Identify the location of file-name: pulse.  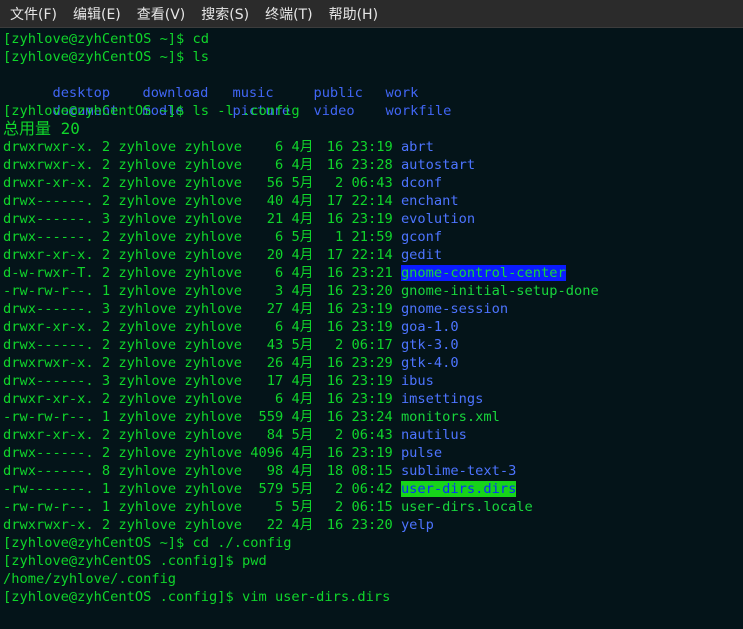
(421, 453).